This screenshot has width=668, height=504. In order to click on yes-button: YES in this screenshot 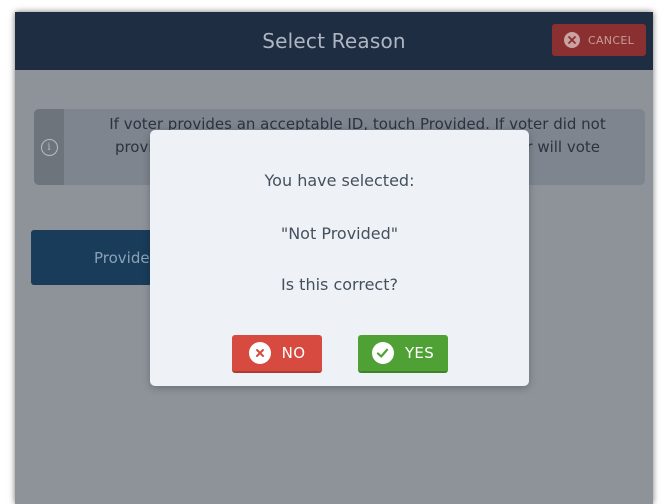, I will do `click(403, 354)`.